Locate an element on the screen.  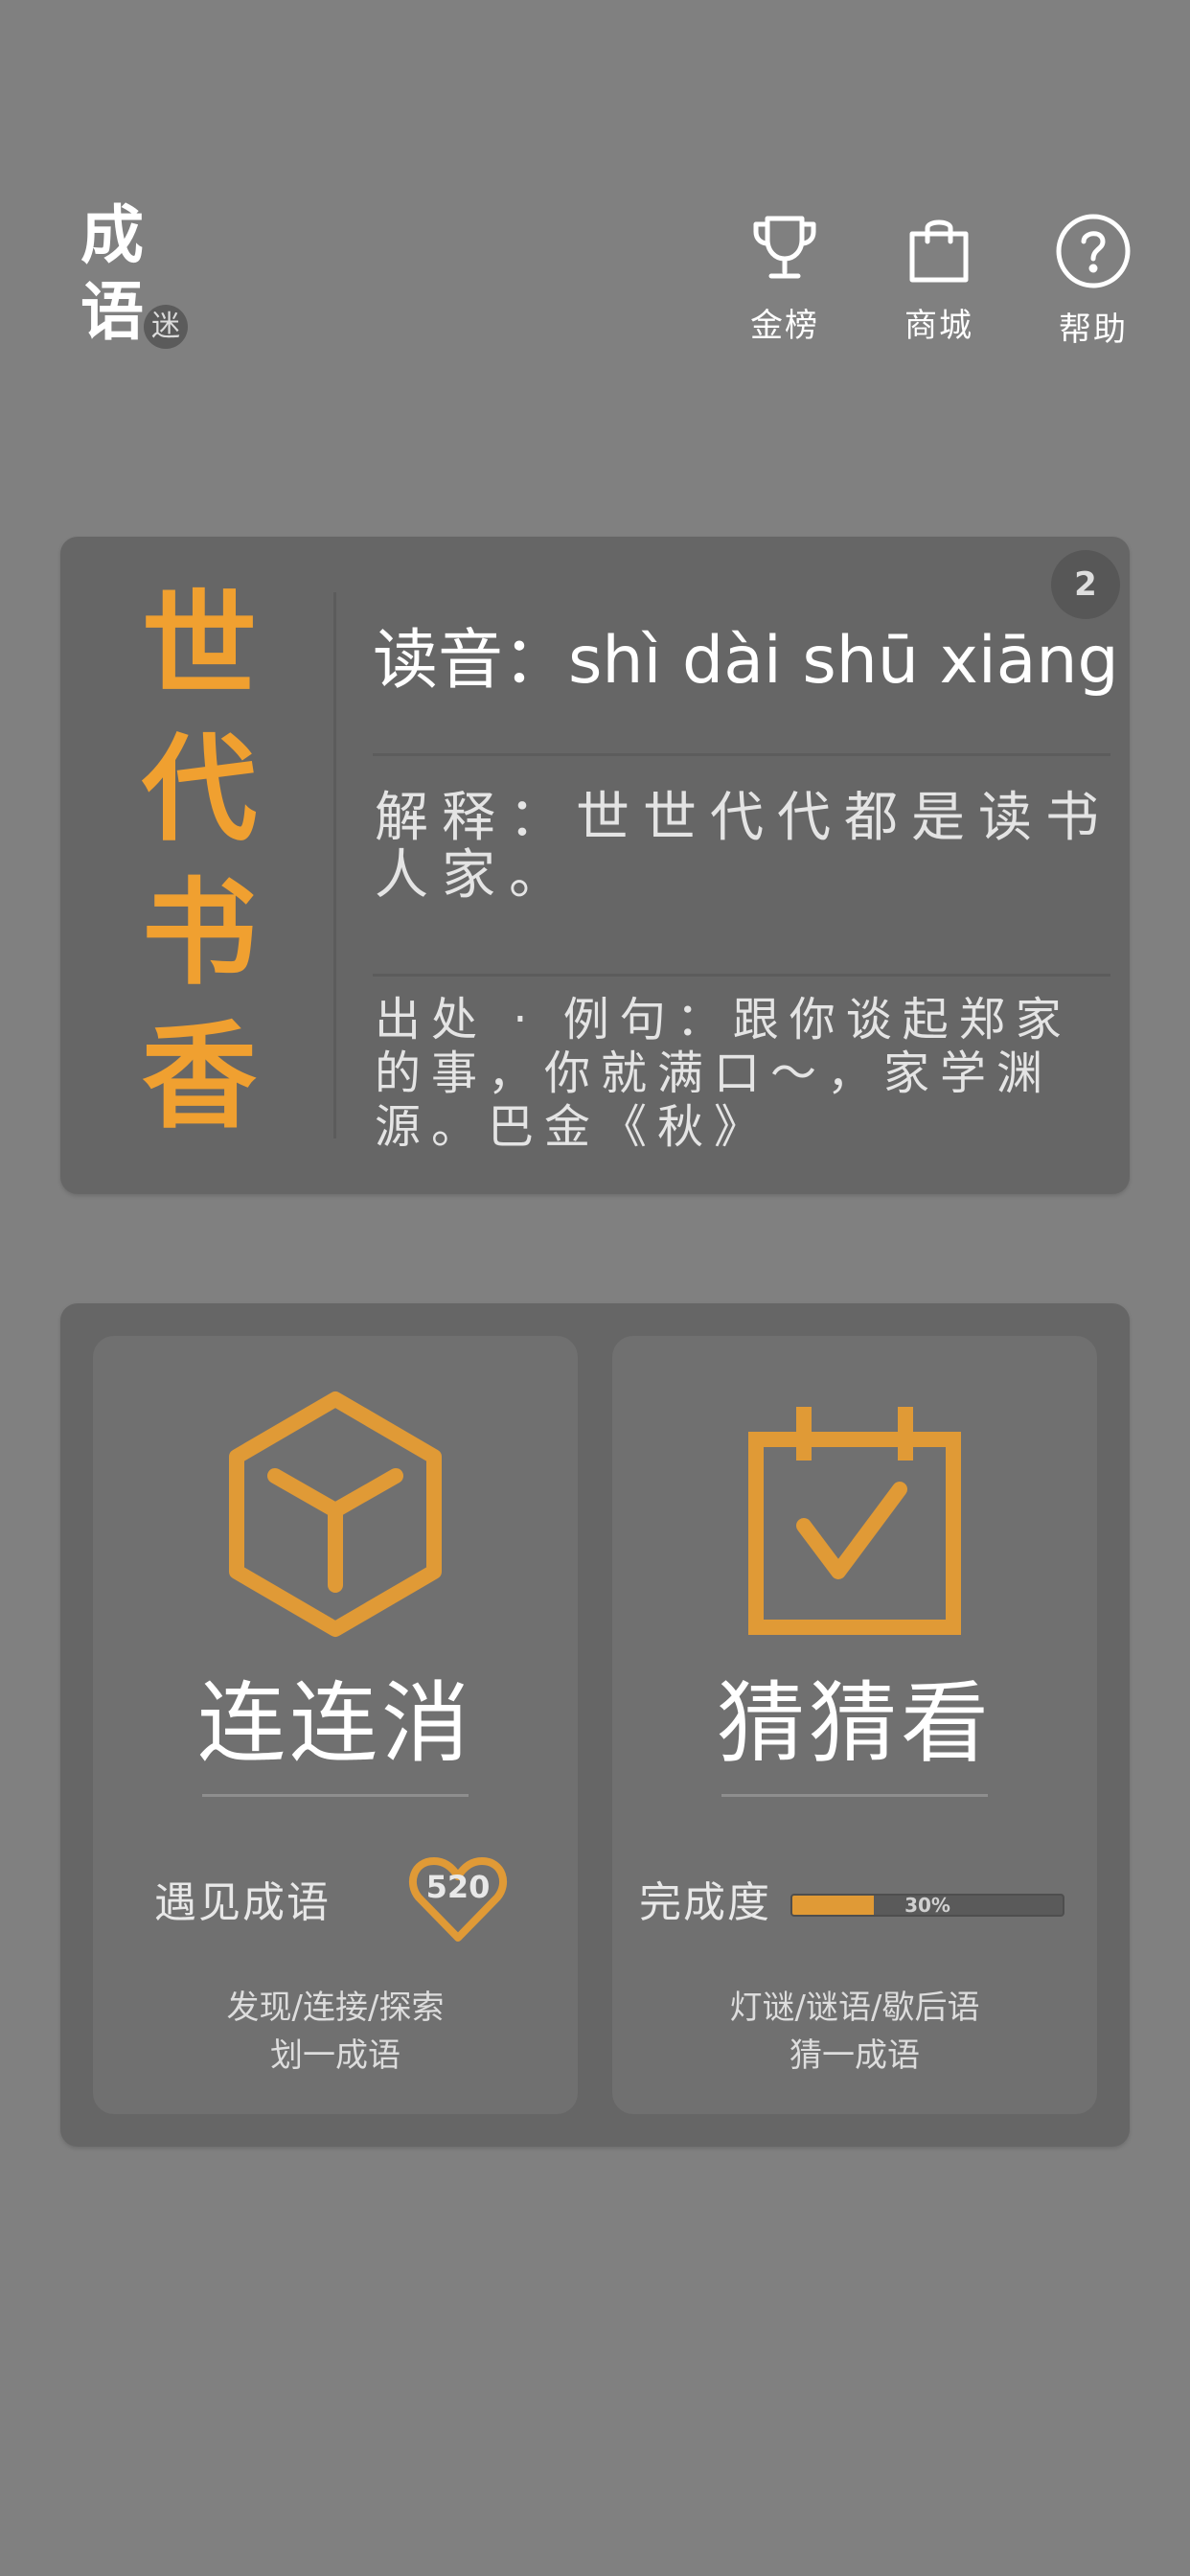
nav-shop-button: 商城 is located at coordinates (939, 280).